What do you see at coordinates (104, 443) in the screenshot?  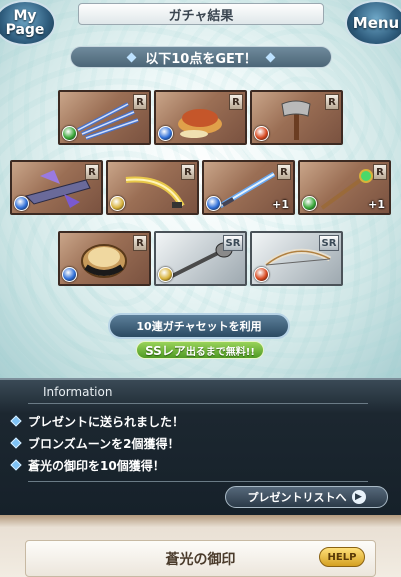 I see `information-text: ブロンズムーンを2個獲得！` at bounding box center [104, 443].